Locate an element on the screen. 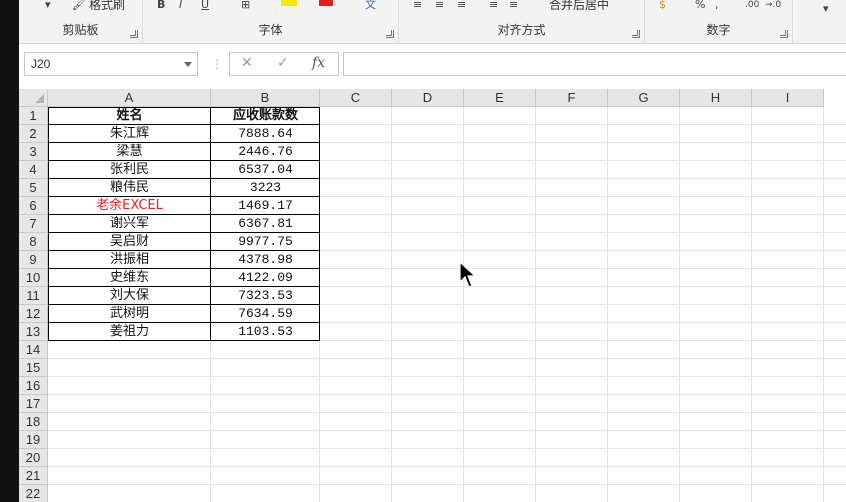 The width and height of the screenshot is (846, 502). enter-icon: ✓ is located at coordinates (283, 63).